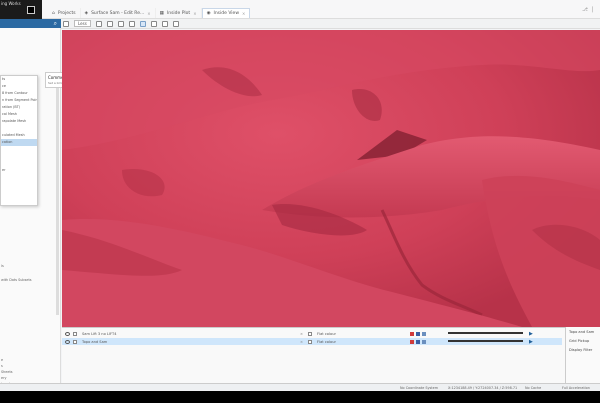 The image size is (600, 403). Describe the element at coordinates (95, 341) in the screenshot. I see `layer-name: Topo and Sam` at that location.